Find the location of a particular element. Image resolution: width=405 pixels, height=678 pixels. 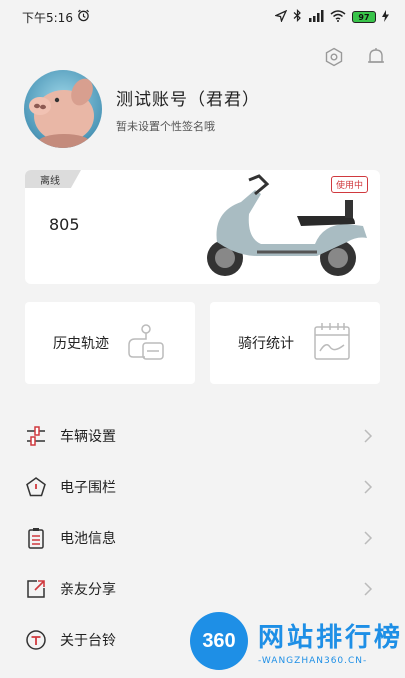

profile-section: 测试账号（君君） 暂未设置个性签名哦 is located at coordinates (142, 109).